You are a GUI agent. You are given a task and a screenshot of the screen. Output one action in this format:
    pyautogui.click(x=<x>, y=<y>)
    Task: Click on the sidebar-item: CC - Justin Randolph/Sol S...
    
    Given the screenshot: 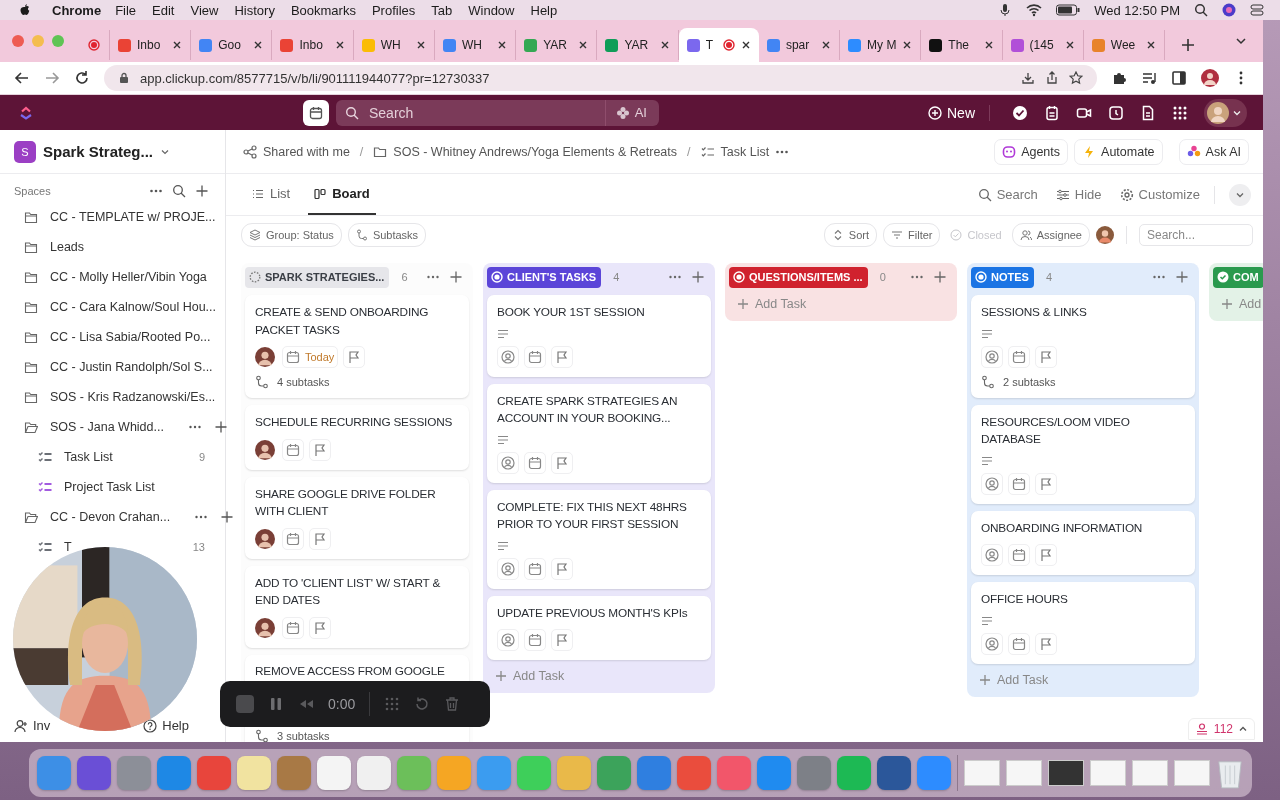 What is the action you would take?
    pyautogui.click(x=131, y=367)
    